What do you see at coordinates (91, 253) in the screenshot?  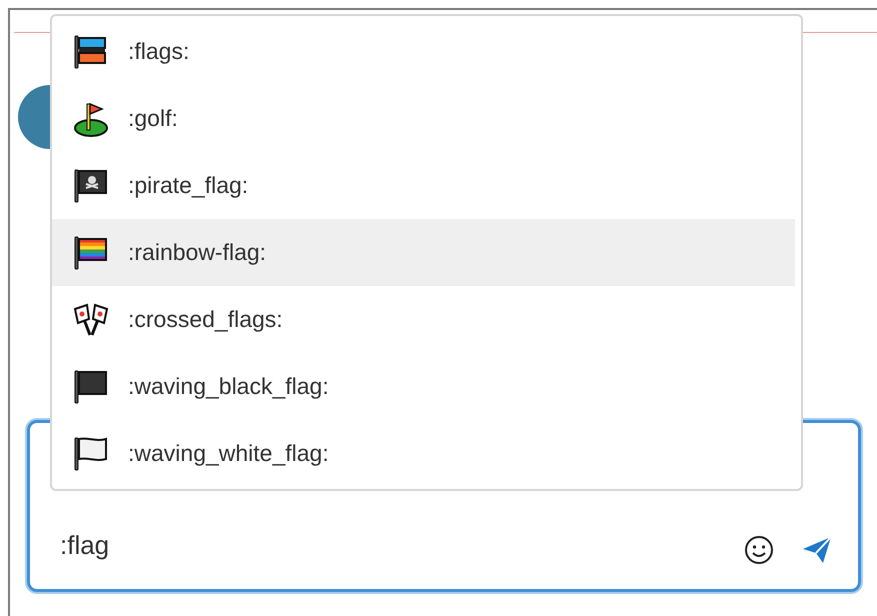 I see `rainbow-flag-icon` at bounding box center [91, 253].